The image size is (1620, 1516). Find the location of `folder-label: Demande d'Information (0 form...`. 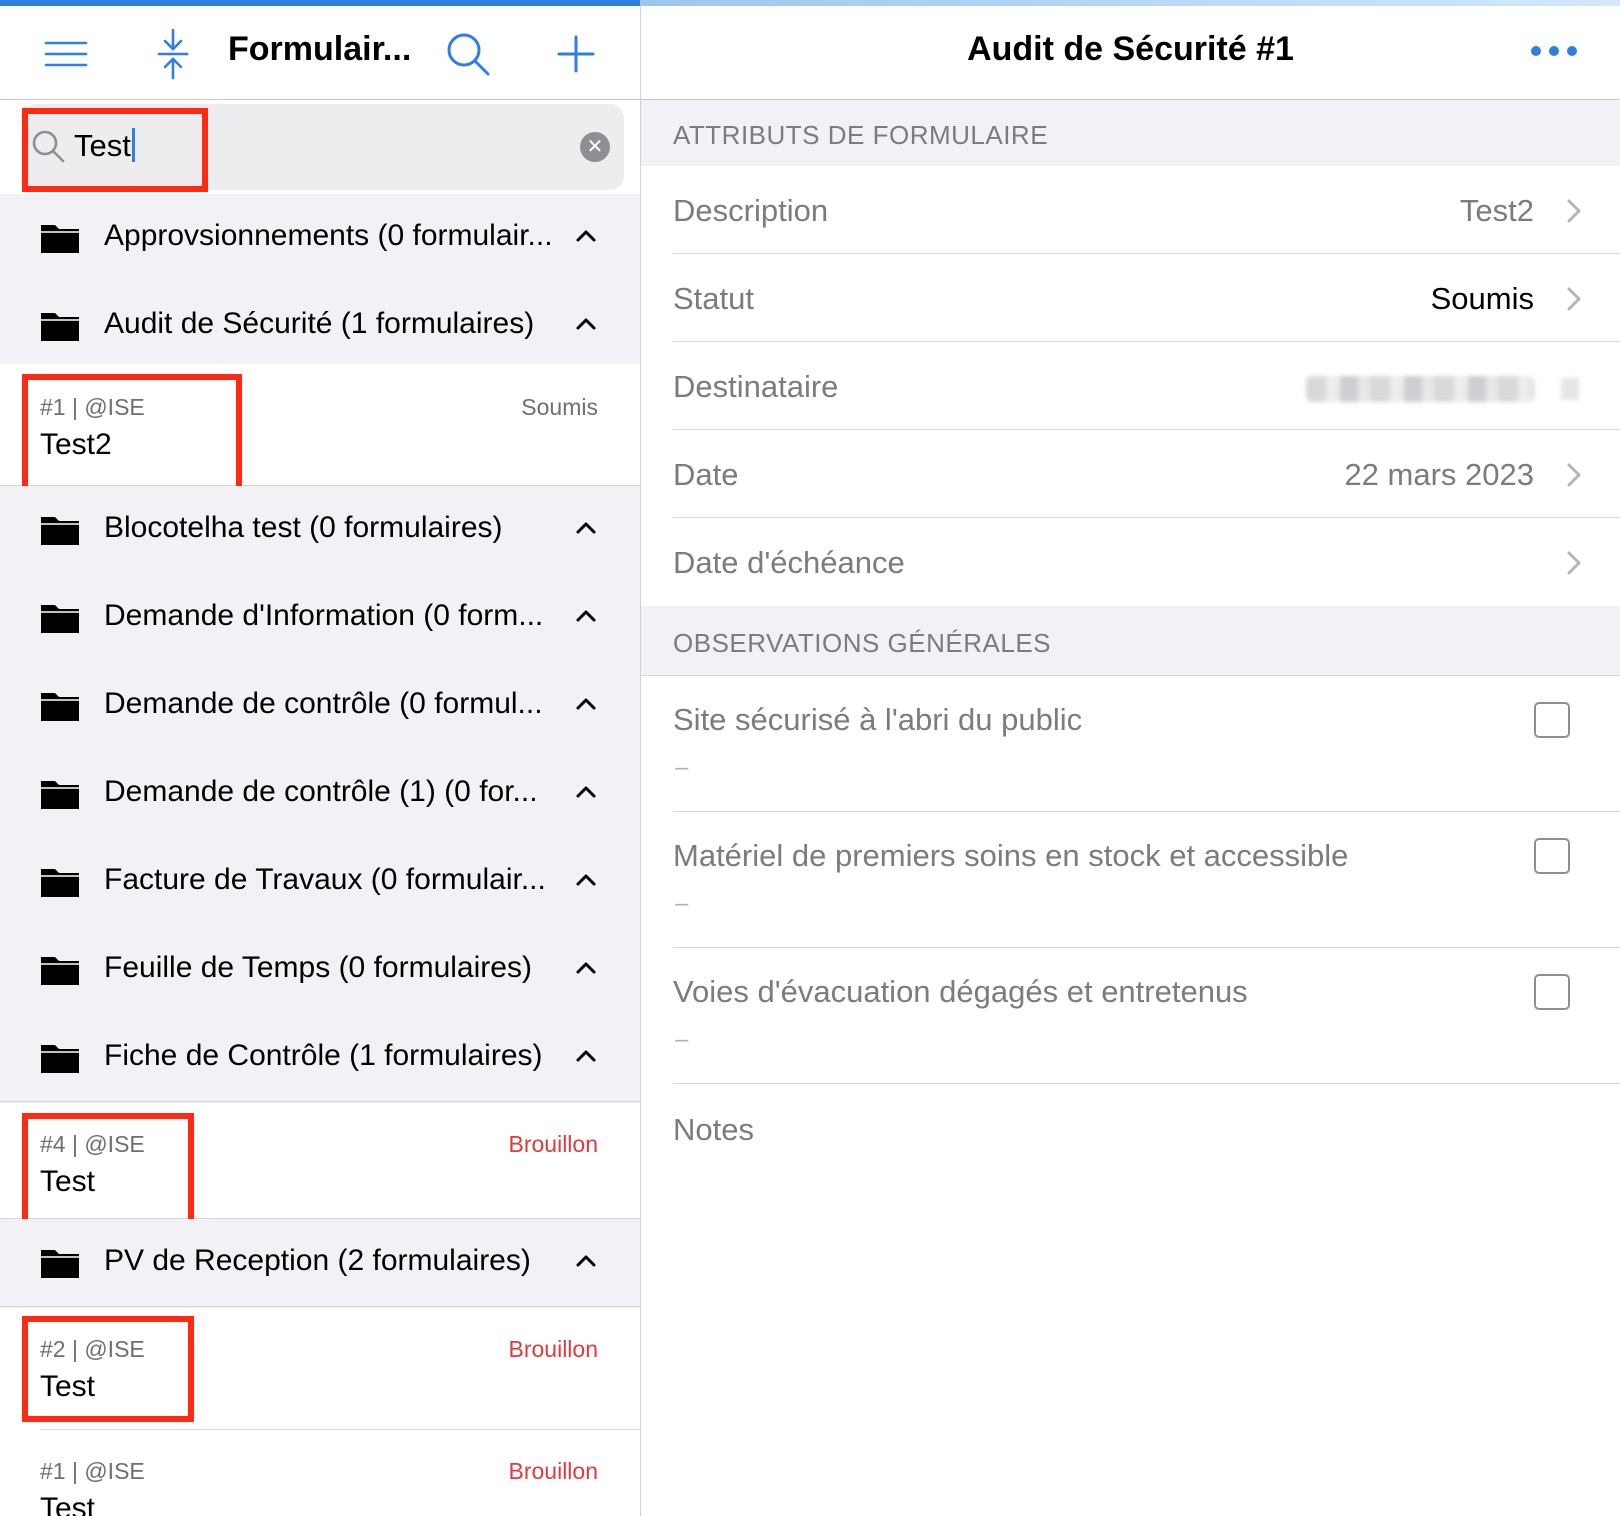

folder-label: Demande d'Information (0 form... is located at coordinates (324, 615).